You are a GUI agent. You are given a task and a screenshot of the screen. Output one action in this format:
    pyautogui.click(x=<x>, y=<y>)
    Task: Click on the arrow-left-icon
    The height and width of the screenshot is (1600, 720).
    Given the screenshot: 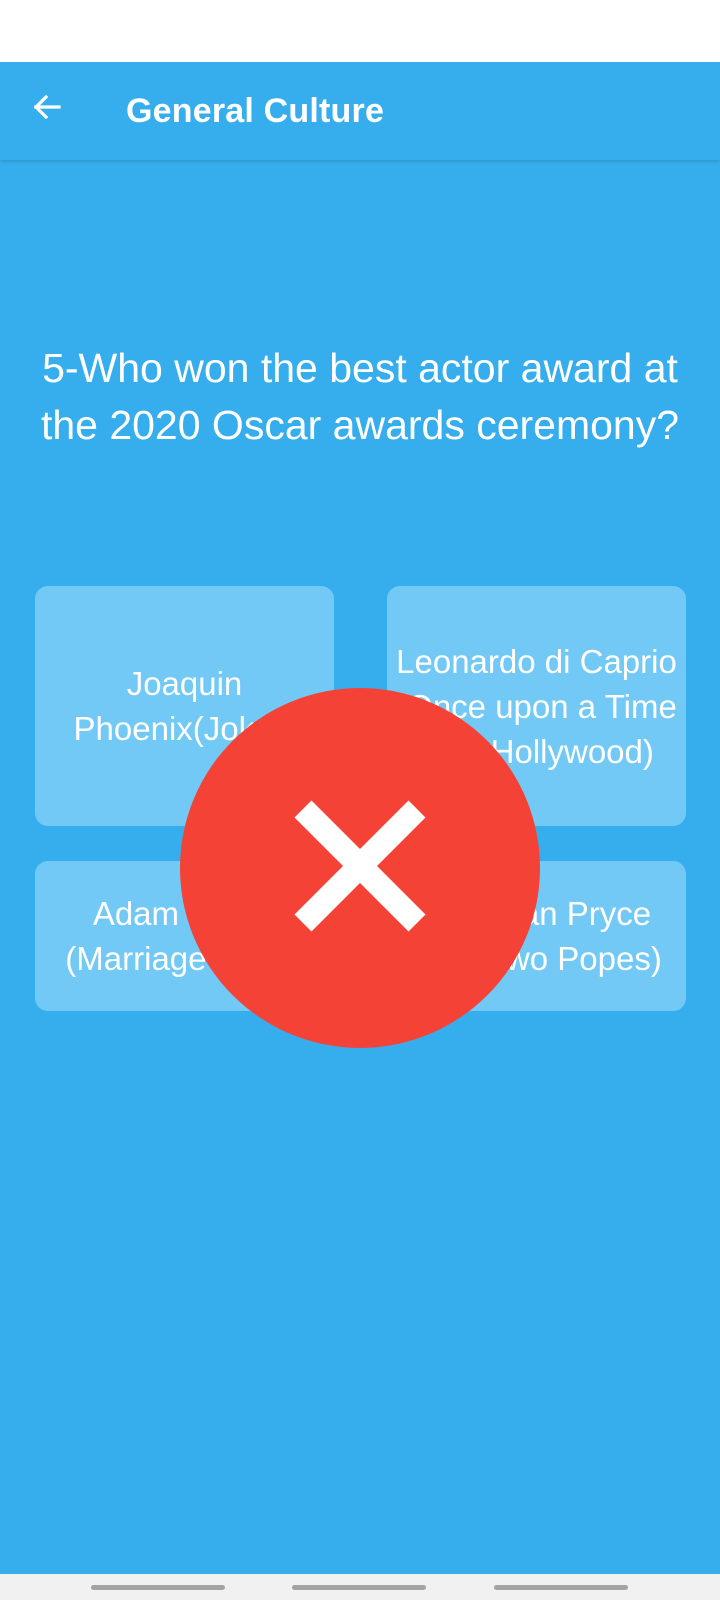 What is the action you would take?
    pyautogui.click(x=47, y=107)
    